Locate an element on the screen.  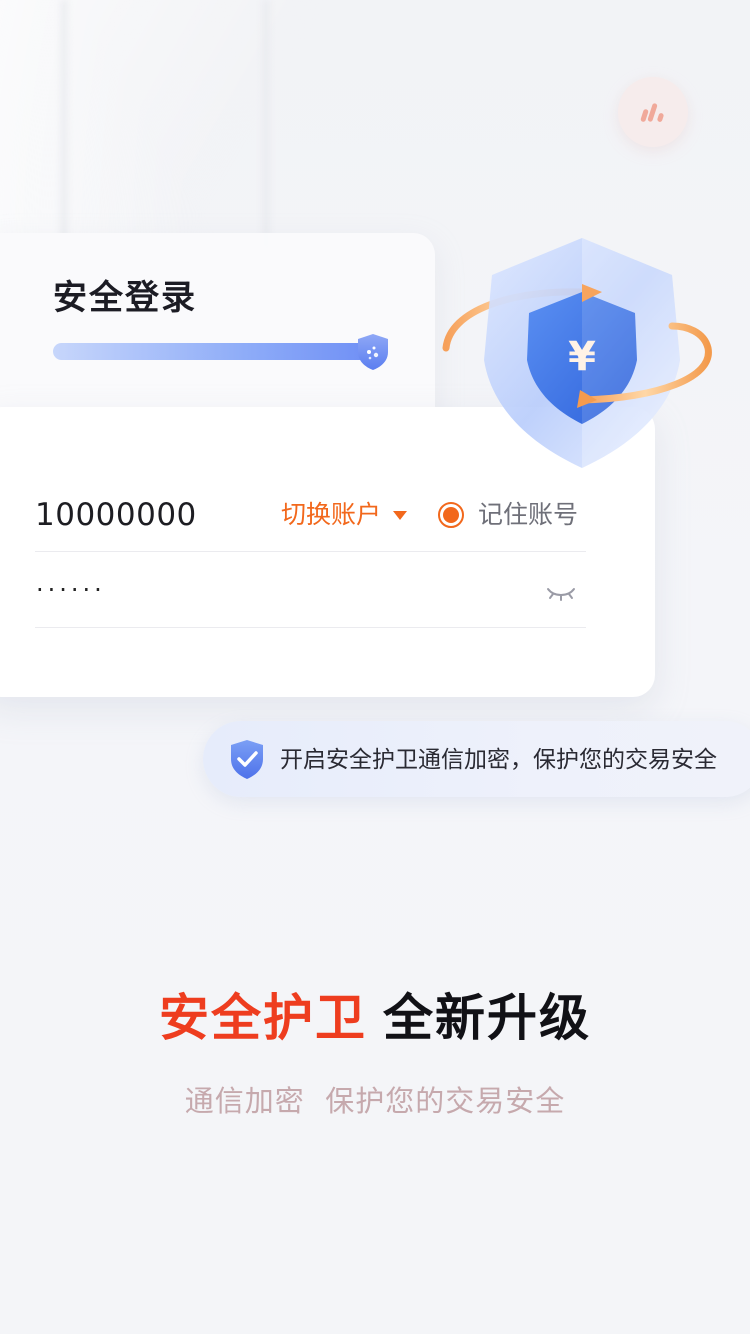
page-title: 安全登录 is located at coordinates (125, 298).